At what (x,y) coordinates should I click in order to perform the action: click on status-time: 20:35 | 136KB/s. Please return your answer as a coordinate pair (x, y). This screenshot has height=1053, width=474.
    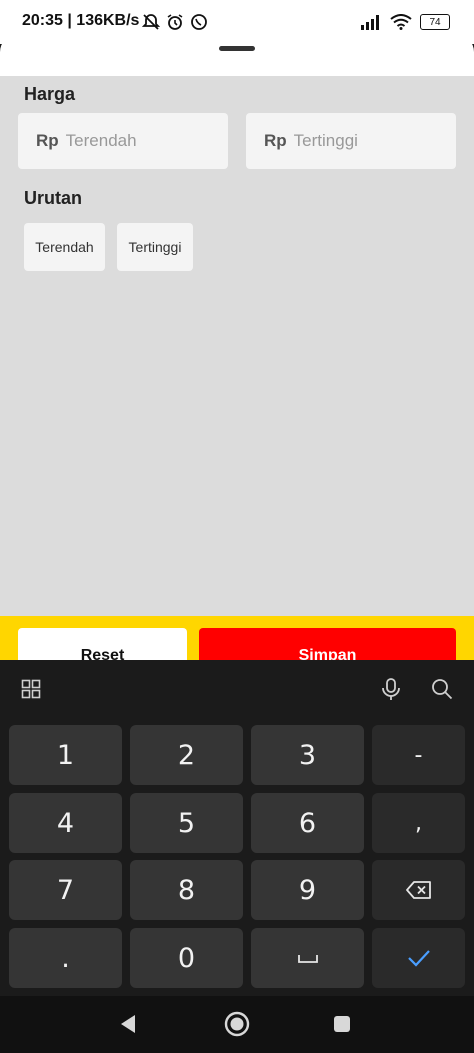
    Looking at the image, I should click on (81, 20).